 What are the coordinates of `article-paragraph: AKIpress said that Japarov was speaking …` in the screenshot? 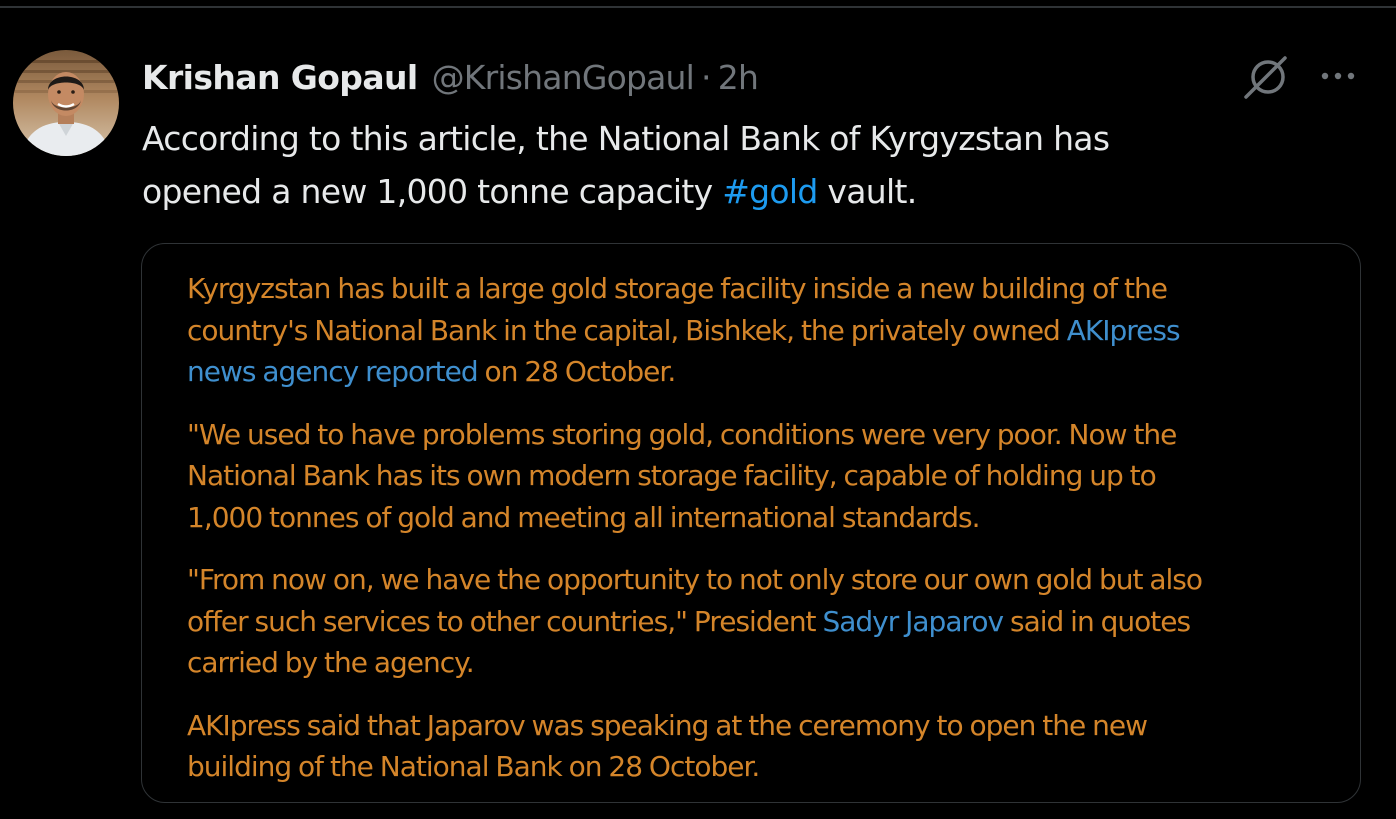 It's located at (694, 746).